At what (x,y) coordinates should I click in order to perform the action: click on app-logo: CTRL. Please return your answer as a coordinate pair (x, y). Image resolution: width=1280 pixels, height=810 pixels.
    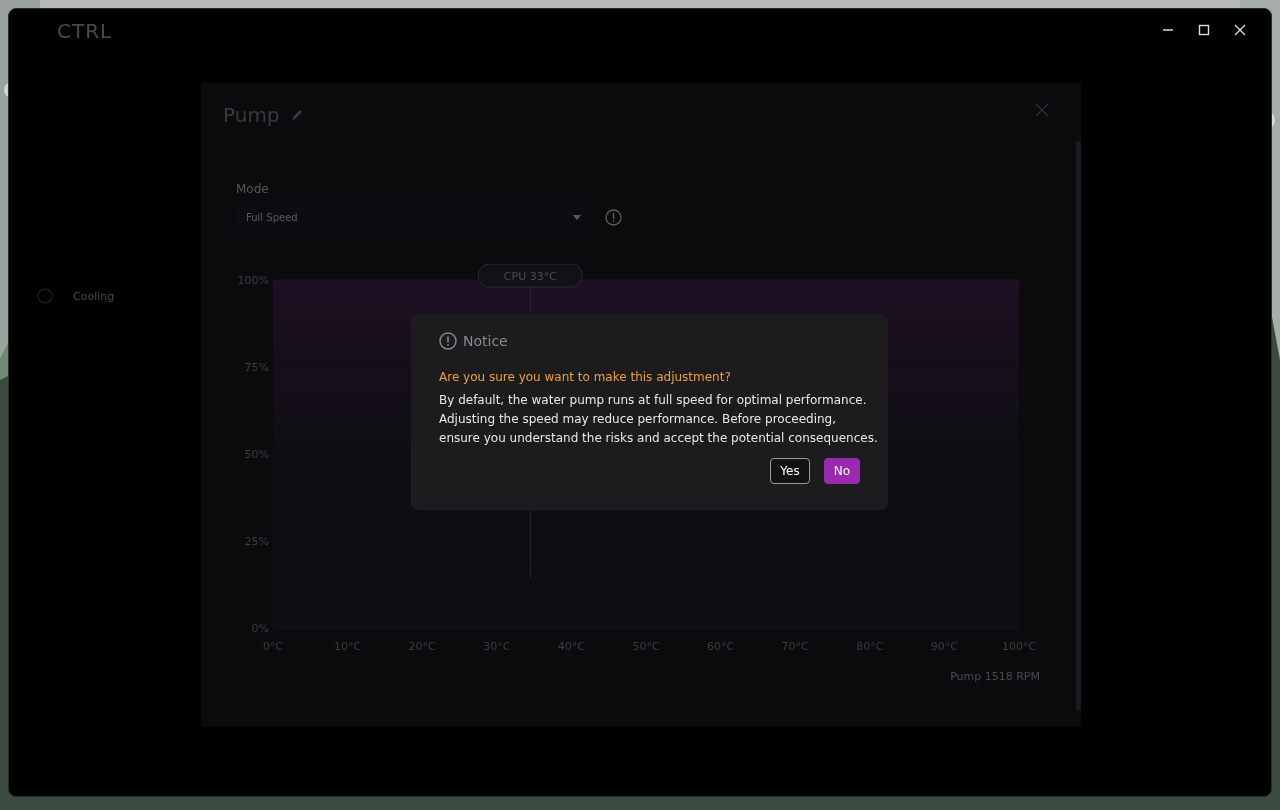
    Looking at the image, I should click on (85, 31).